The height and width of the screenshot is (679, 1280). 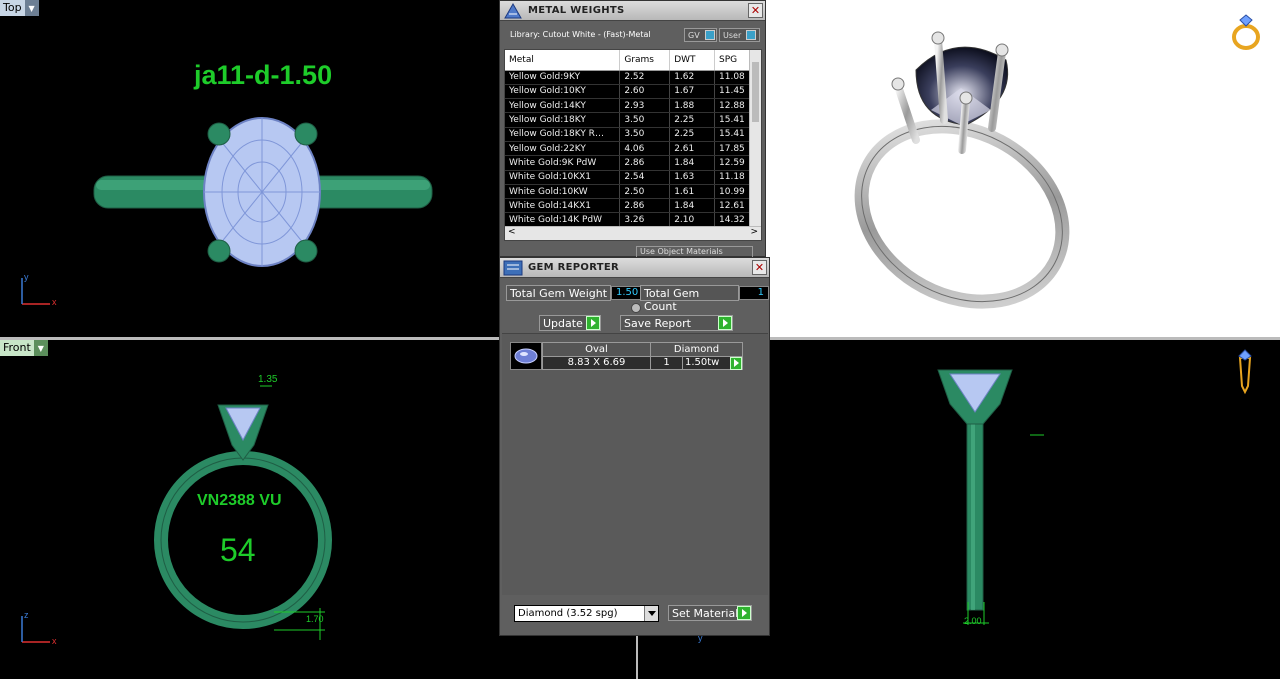 What do you see at coordinates (732, 77) in the screenshot?
I see `table-cell: 11.08` at bounding box center [732, 77].